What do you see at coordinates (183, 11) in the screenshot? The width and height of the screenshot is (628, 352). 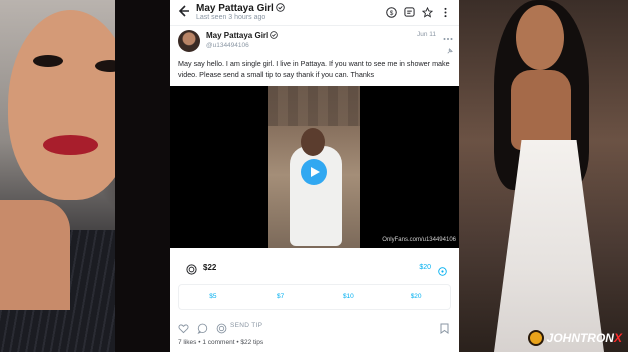 I see `back-arrow-icon` at bounding box center [183, 11].